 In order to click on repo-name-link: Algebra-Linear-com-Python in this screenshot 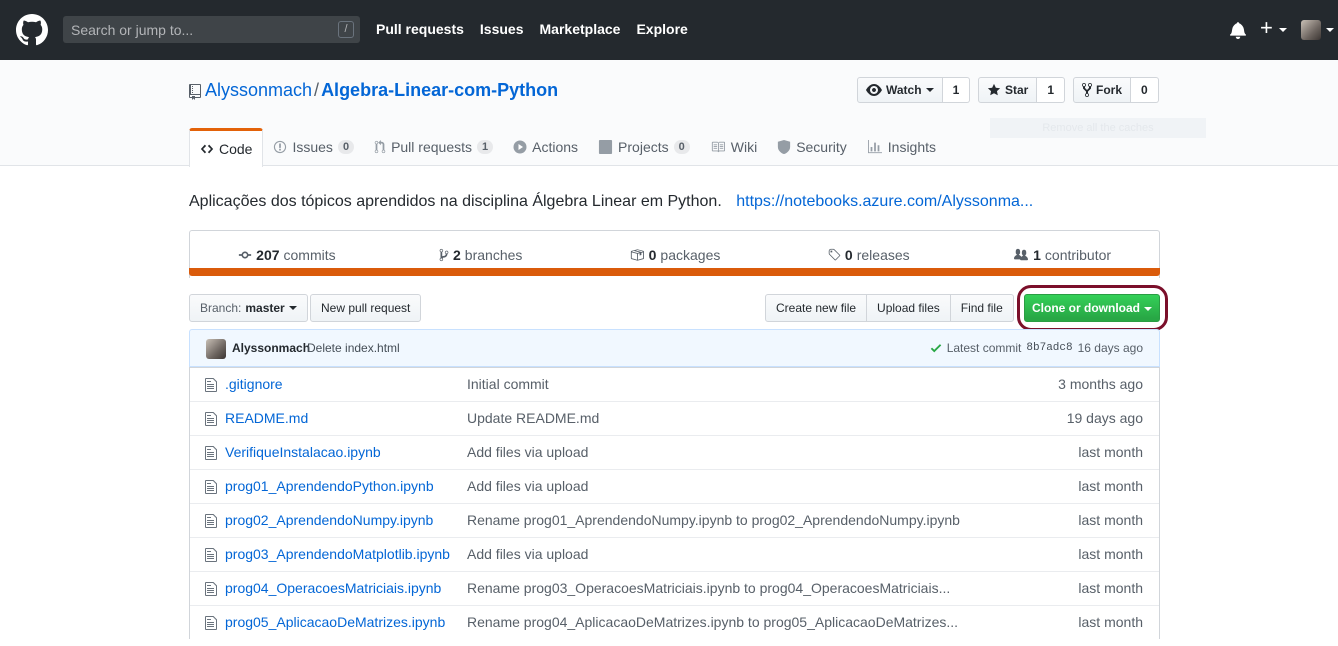, I will do `click(439, 90)`.